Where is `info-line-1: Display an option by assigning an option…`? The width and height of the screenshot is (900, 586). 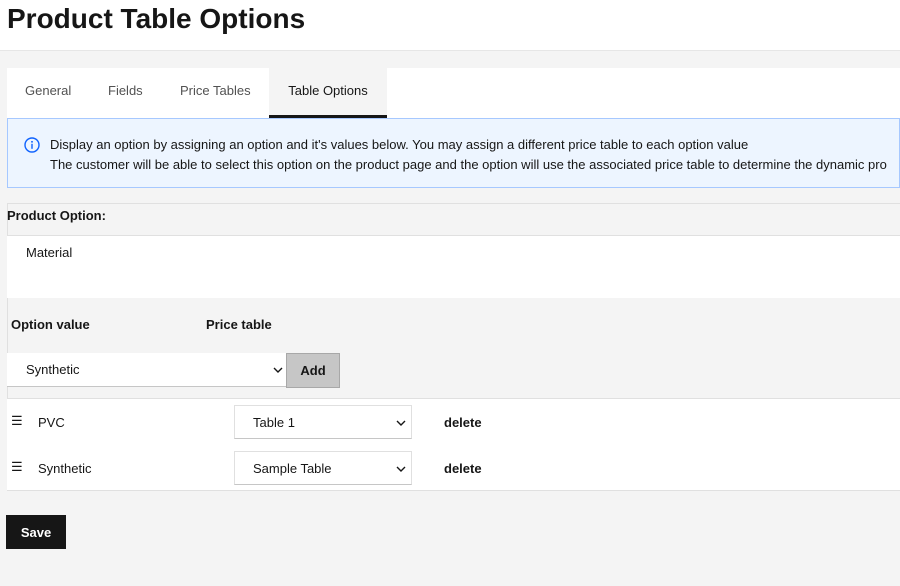 info-line-1: Display an option by assigning an option… is located at coordinates (399, 144).